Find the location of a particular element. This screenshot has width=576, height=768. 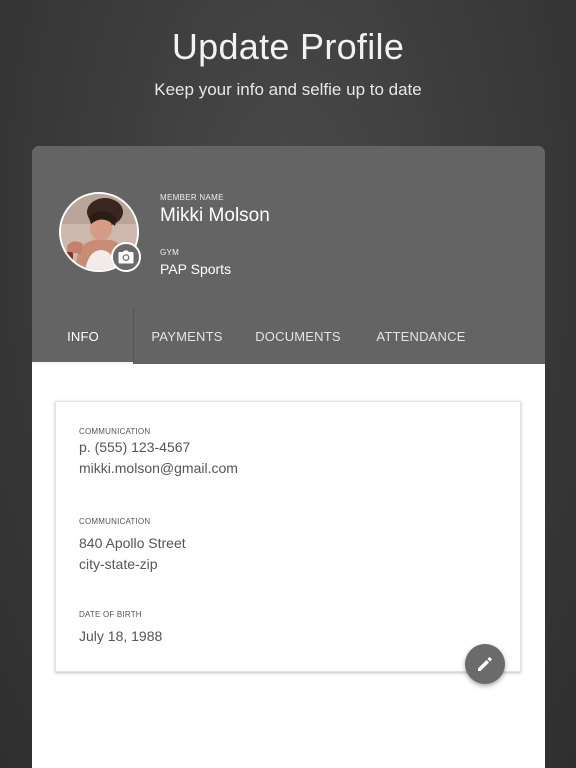

pencil-icon is located at coordinates (485, 664).